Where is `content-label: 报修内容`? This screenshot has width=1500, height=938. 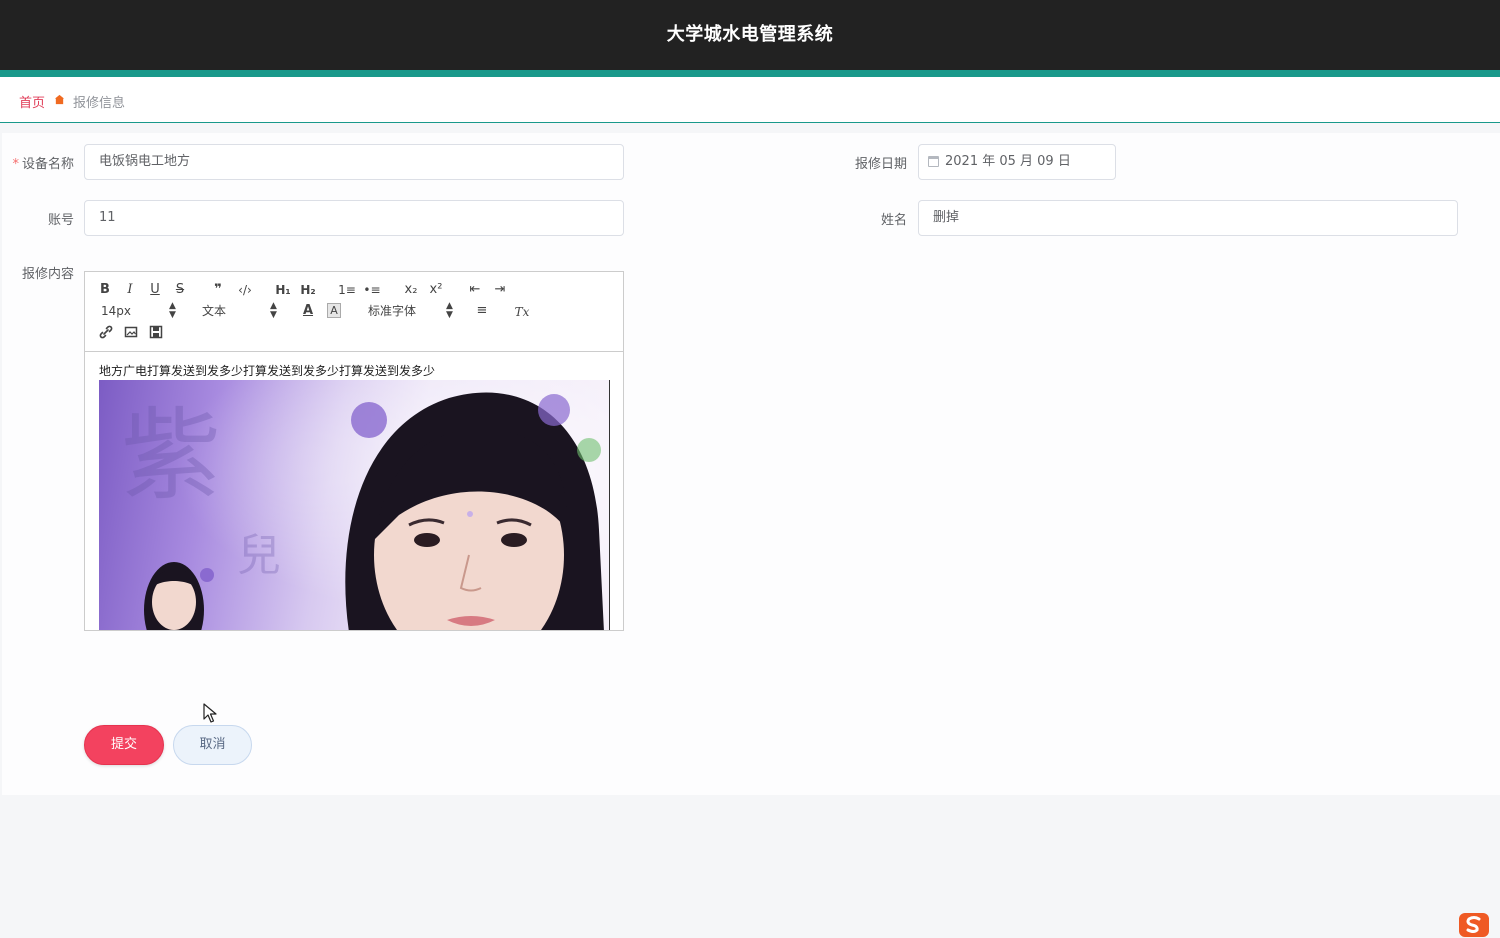
content-label: 报修内容 is located at coordinates (47, 274).